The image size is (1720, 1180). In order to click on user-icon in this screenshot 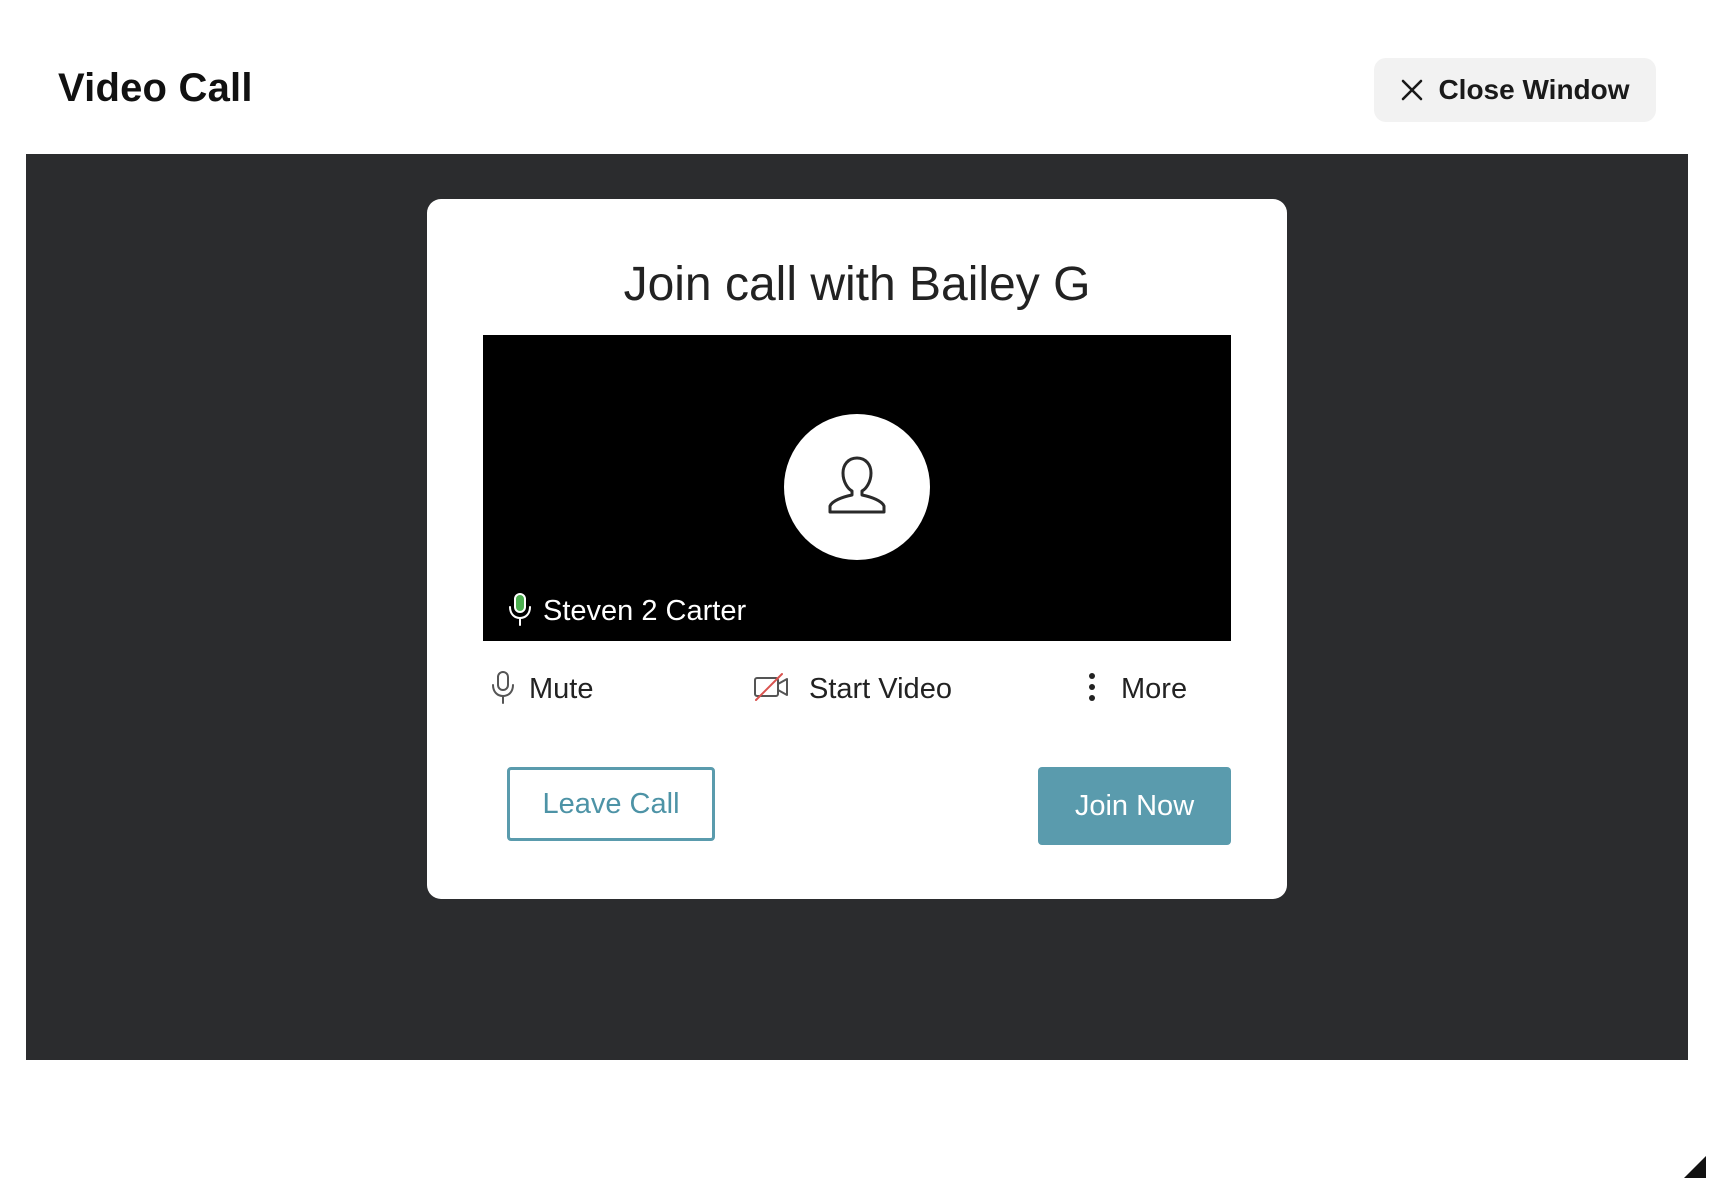, I will do `click(857, 487)`.